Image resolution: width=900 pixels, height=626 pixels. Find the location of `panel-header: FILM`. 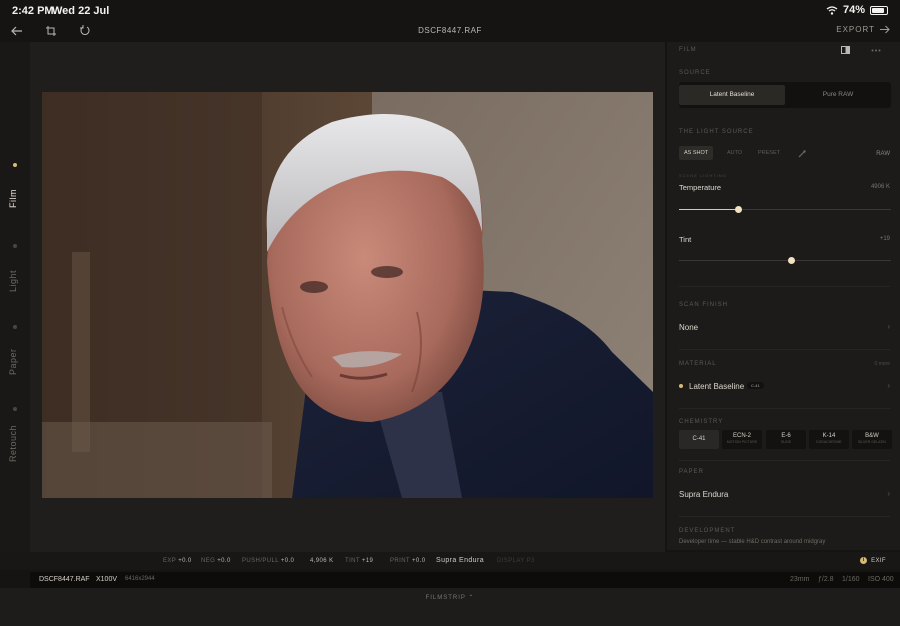

panel-header: FILM is located at coordinates (688, 50).